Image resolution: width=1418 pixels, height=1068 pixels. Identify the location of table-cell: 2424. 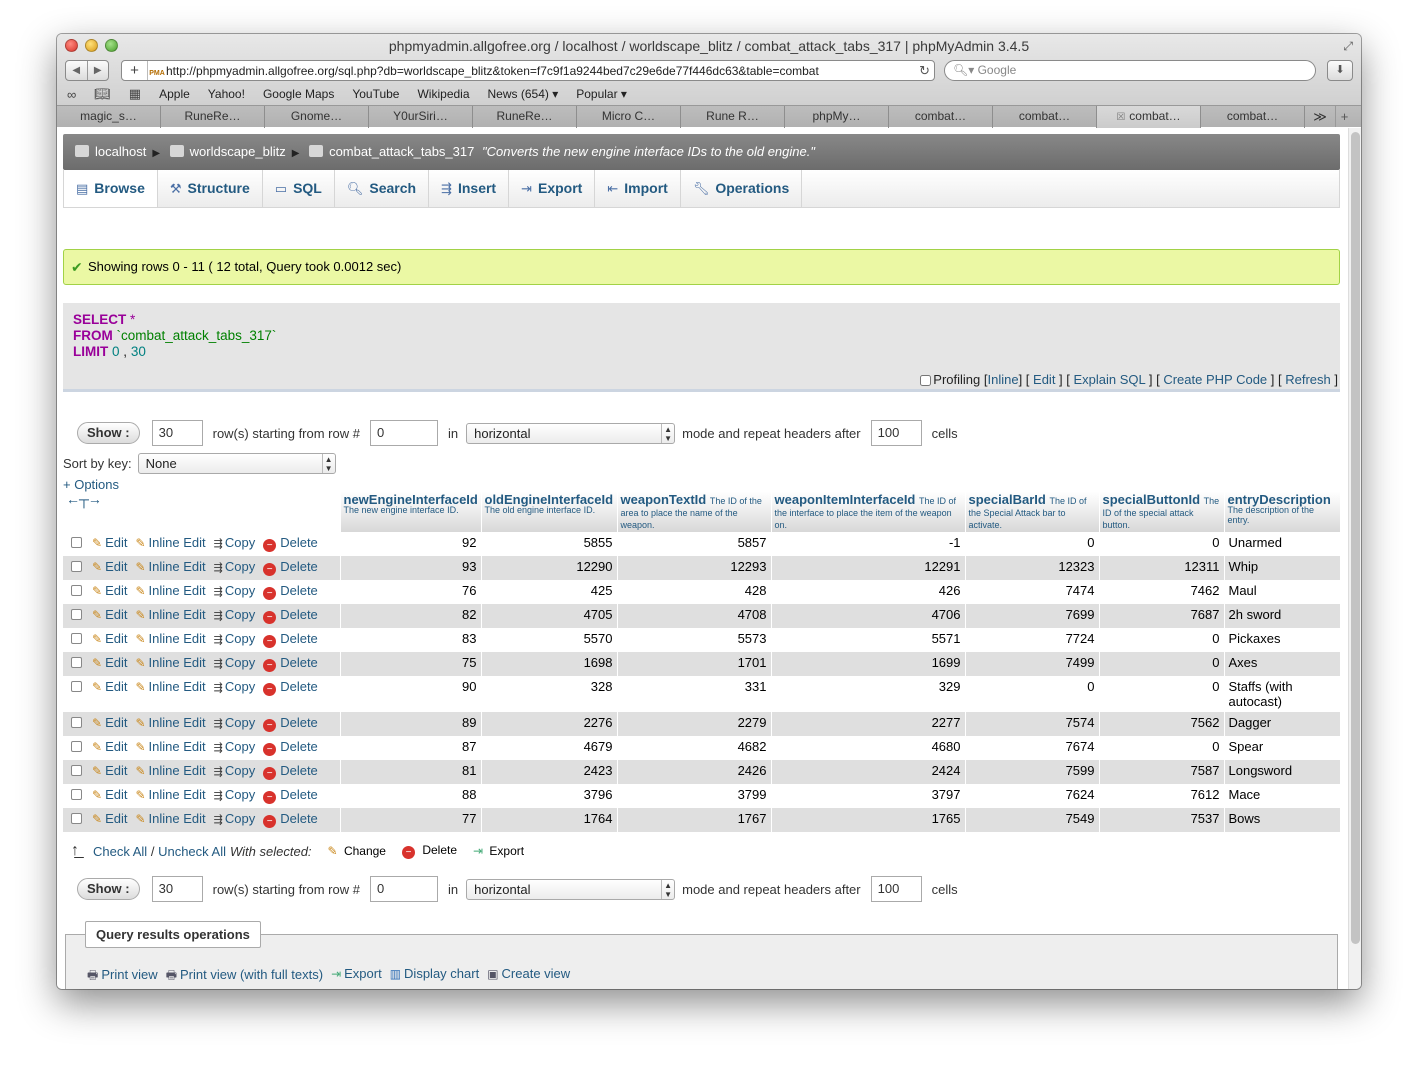
(868, 772).